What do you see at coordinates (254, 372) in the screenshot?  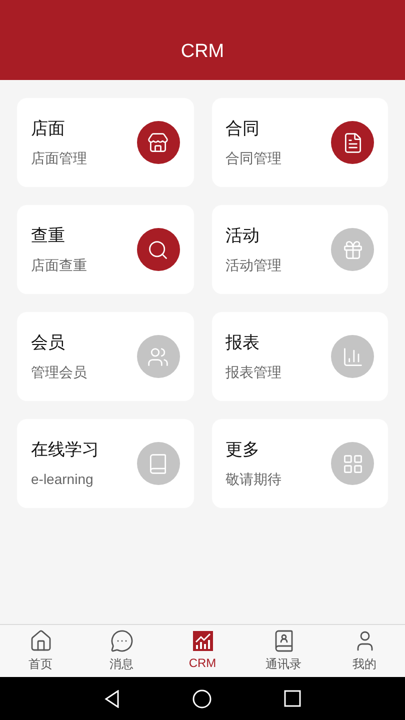 I see `tile-subtitle: 报表管理` at bounding box center [254, 372].